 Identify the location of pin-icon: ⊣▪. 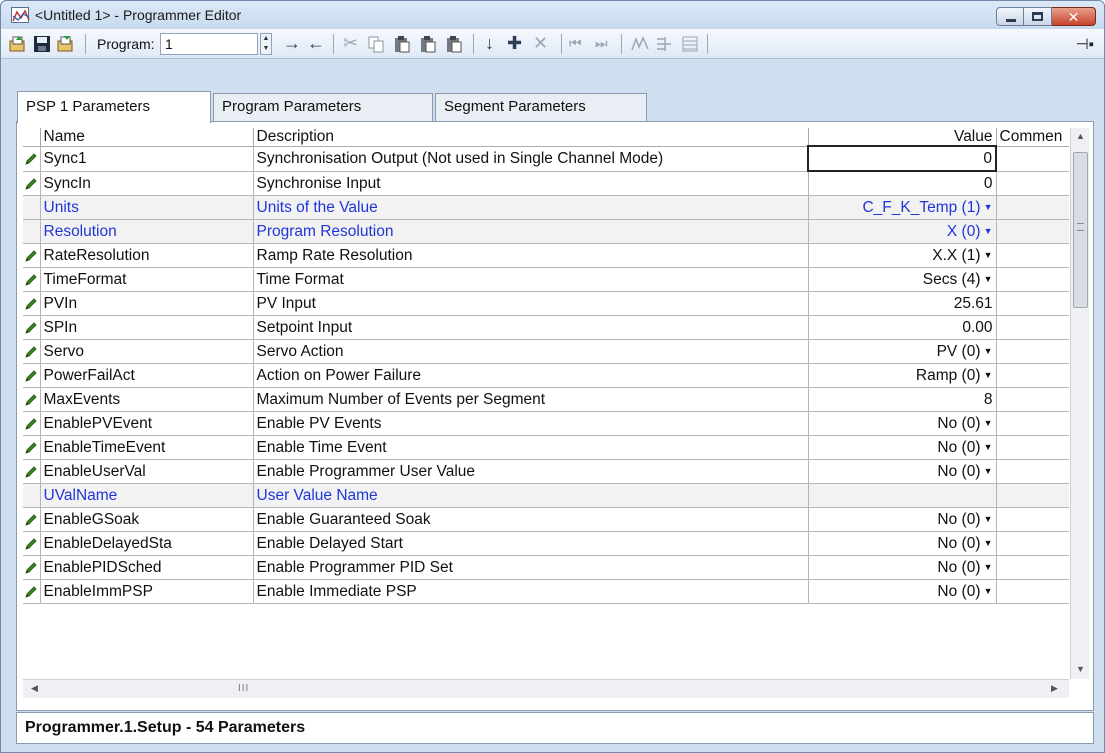
(1085, 44).